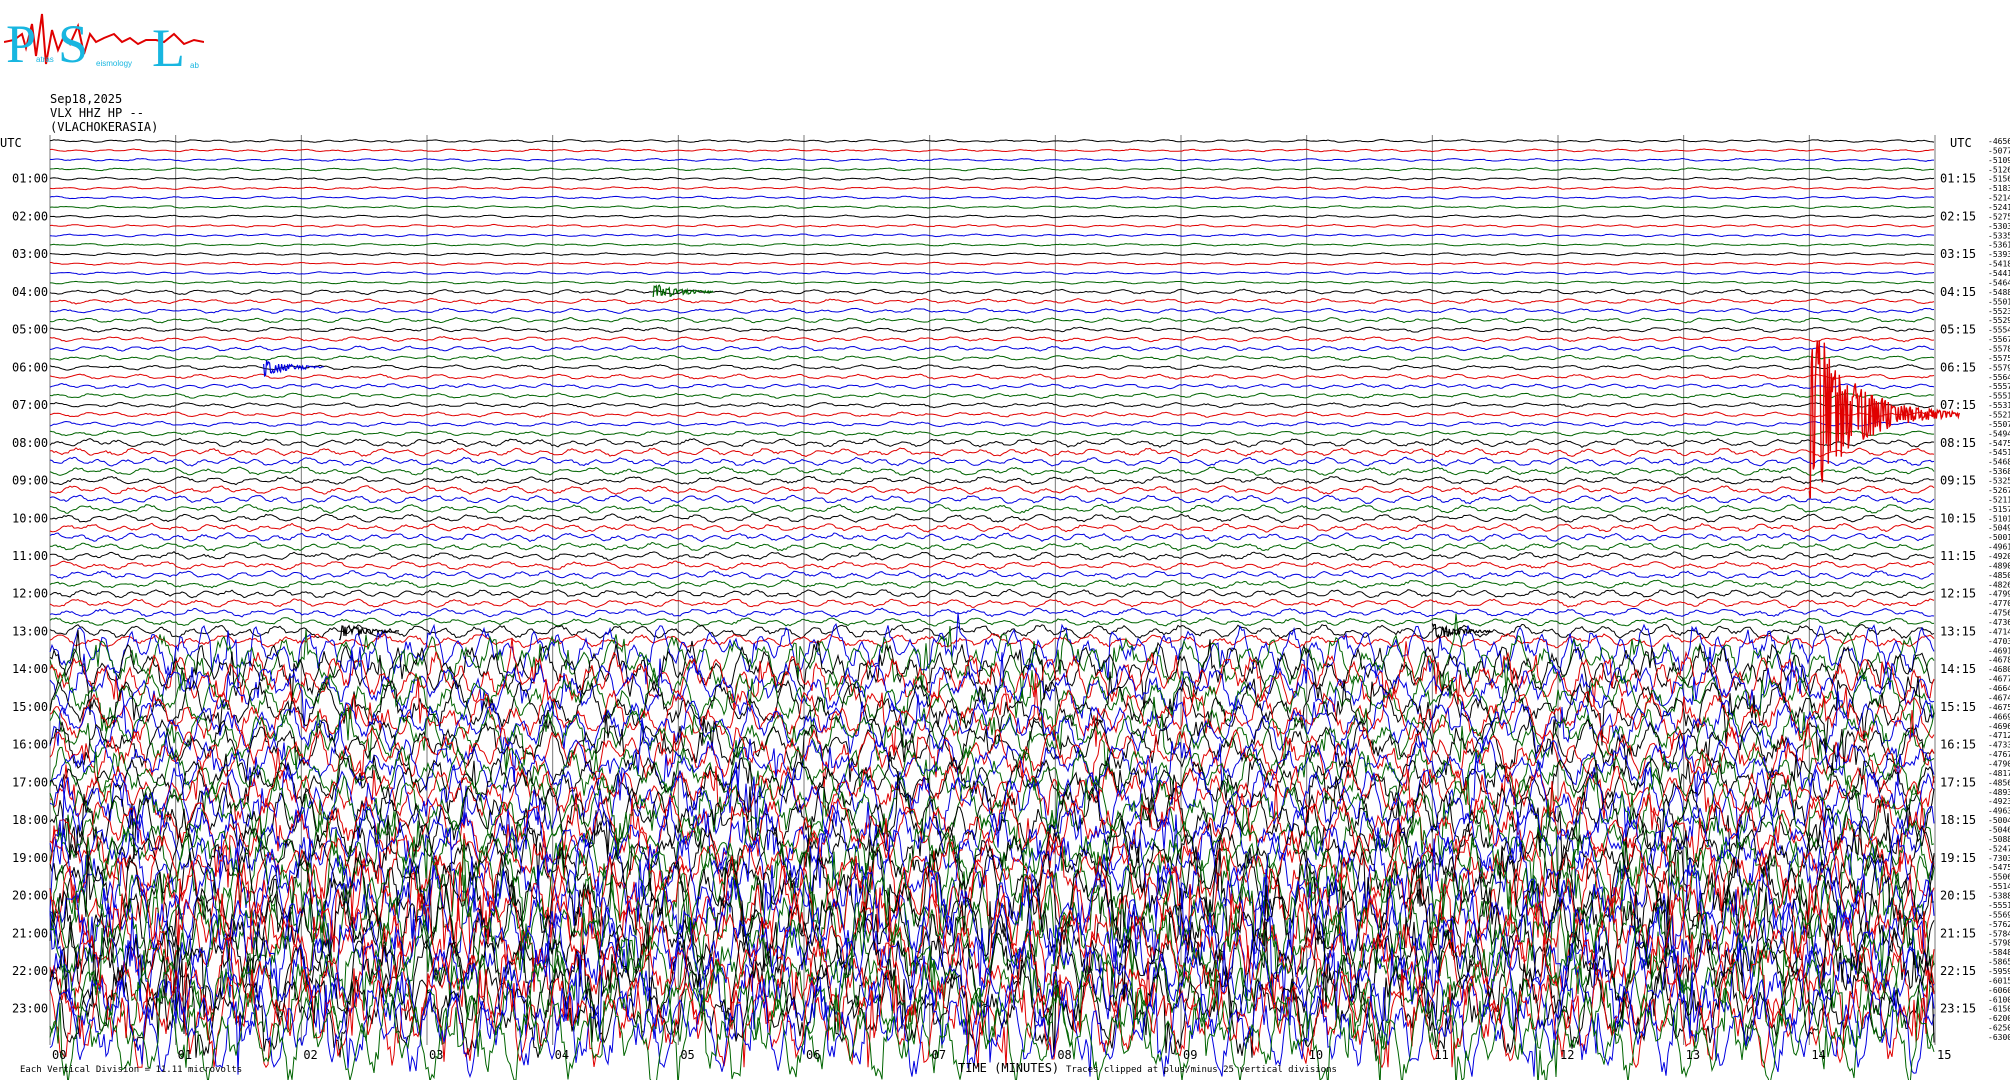  What do you see at coordinates (1999, 367) in the screenshot?
I see `trace-offset-label: -5579` at bounding box center [1999, 367].